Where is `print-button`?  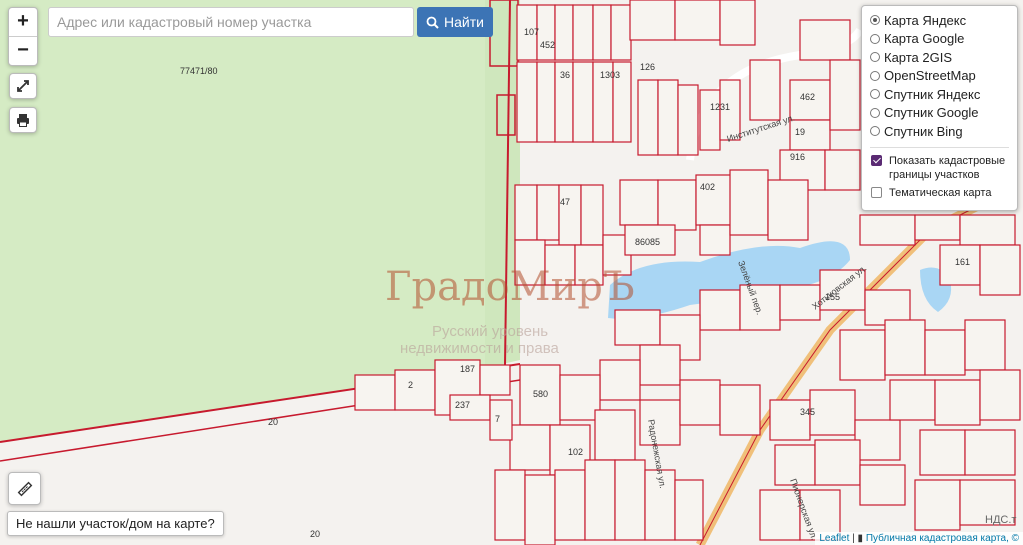
print-button is located at coordinates (23, 120).